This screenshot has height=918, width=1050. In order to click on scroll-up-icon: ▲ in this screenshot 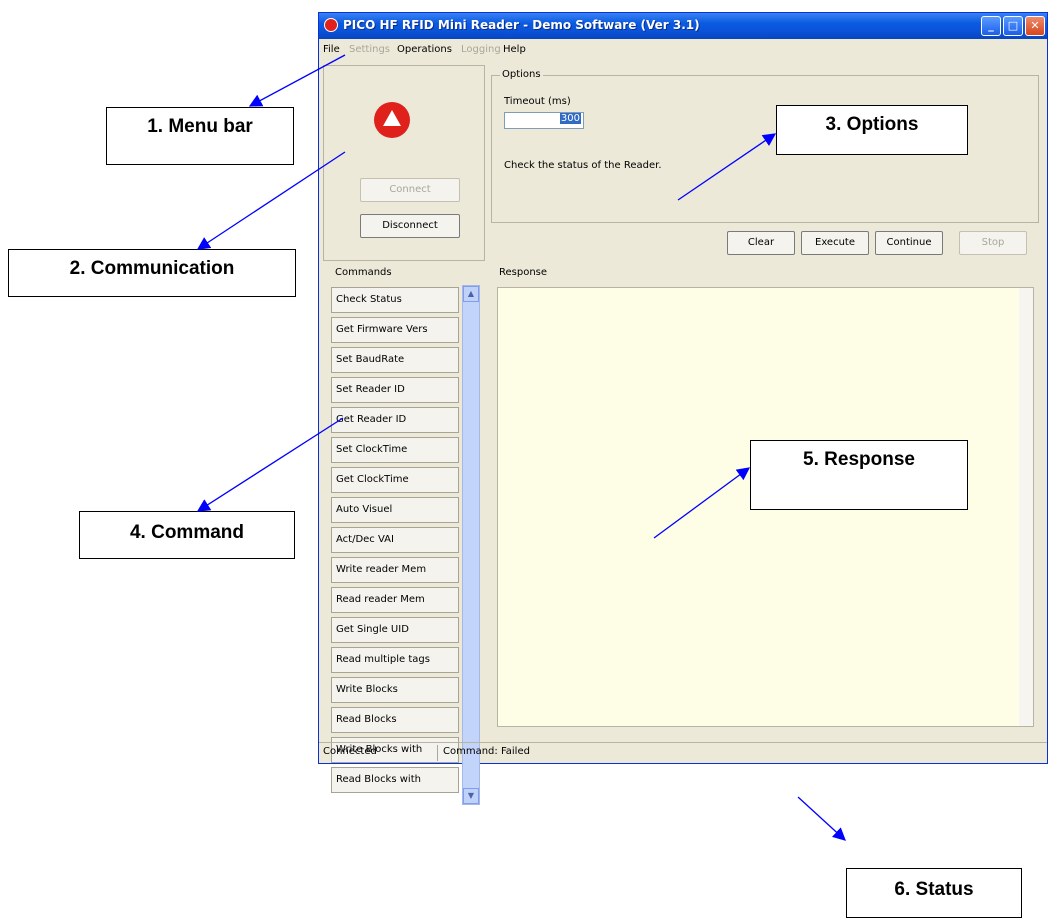, I will do `click(471, 294)`.